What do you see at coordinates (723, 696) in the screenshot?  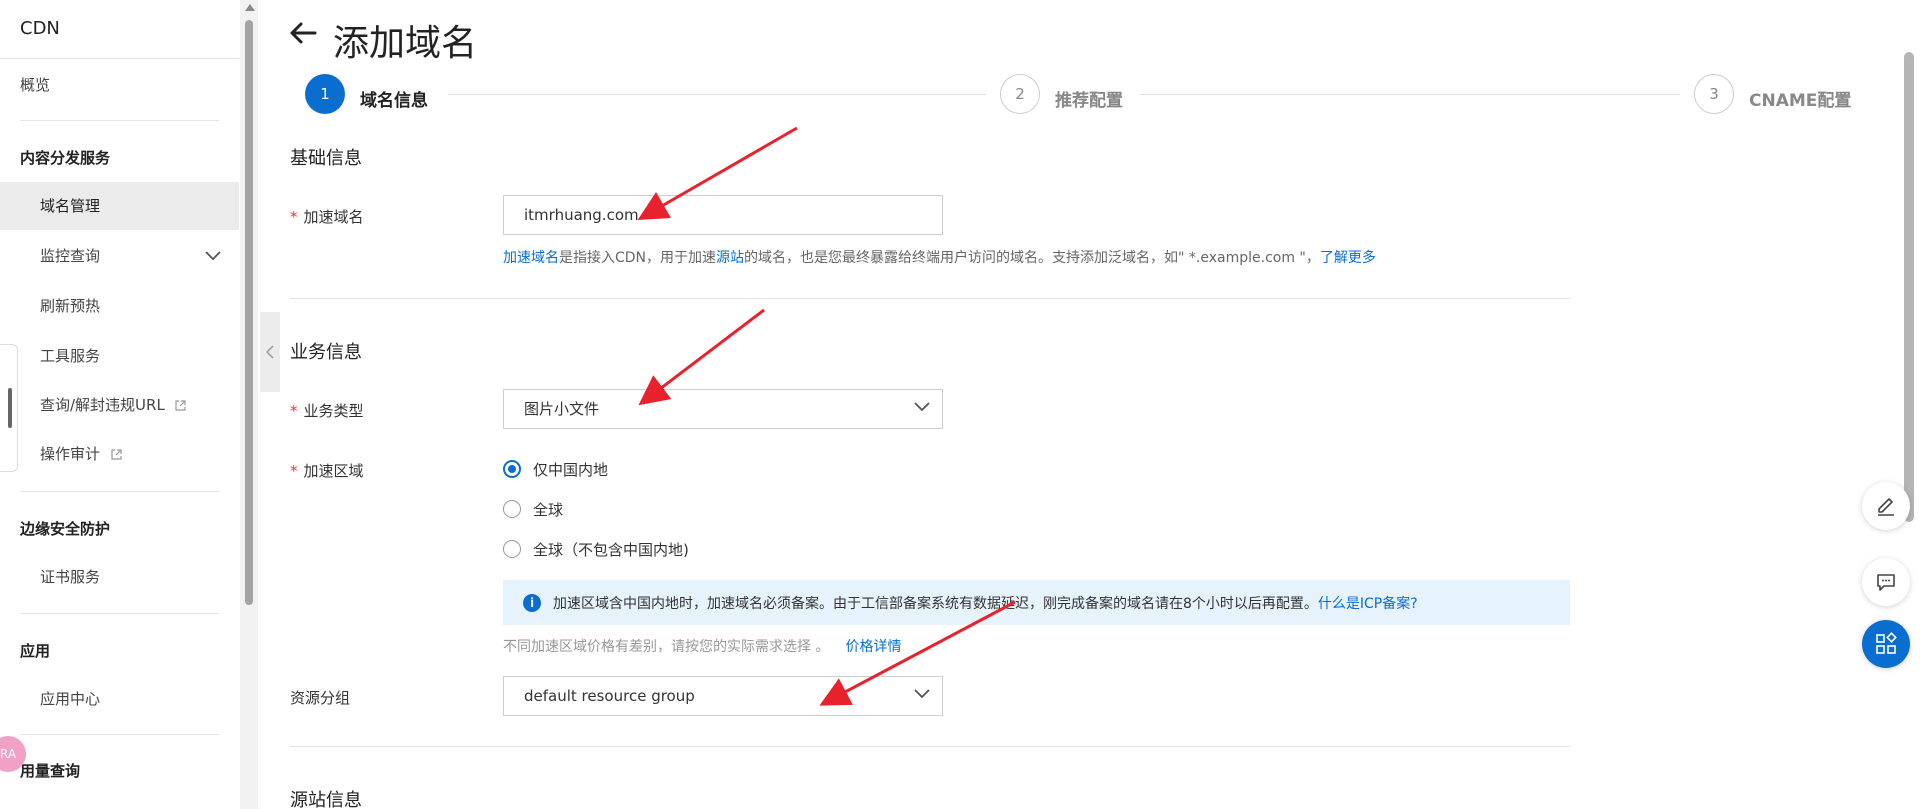 I see `resource-group-select: default resource group` at bounding box center [723, 696].